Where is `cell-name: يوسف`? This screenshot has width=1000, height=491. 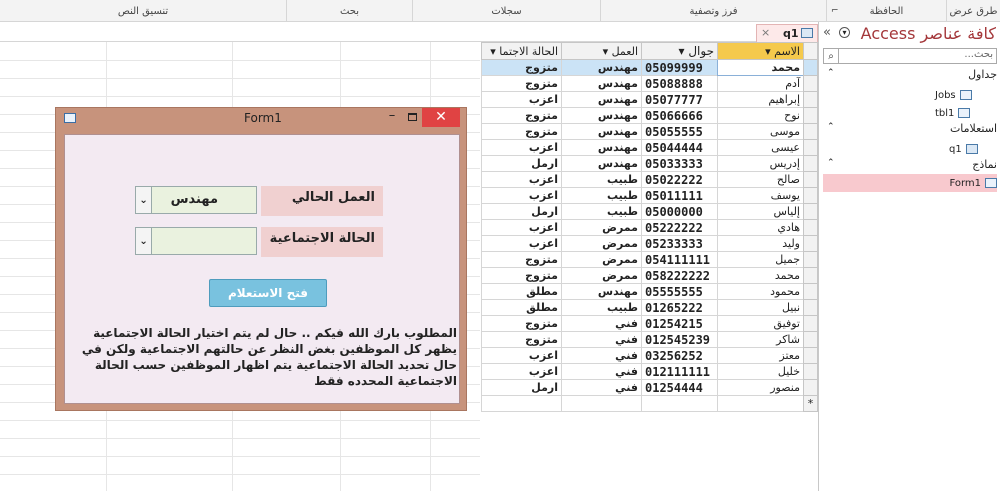 cell-name: يوسف is located at coordinates (760, 195).